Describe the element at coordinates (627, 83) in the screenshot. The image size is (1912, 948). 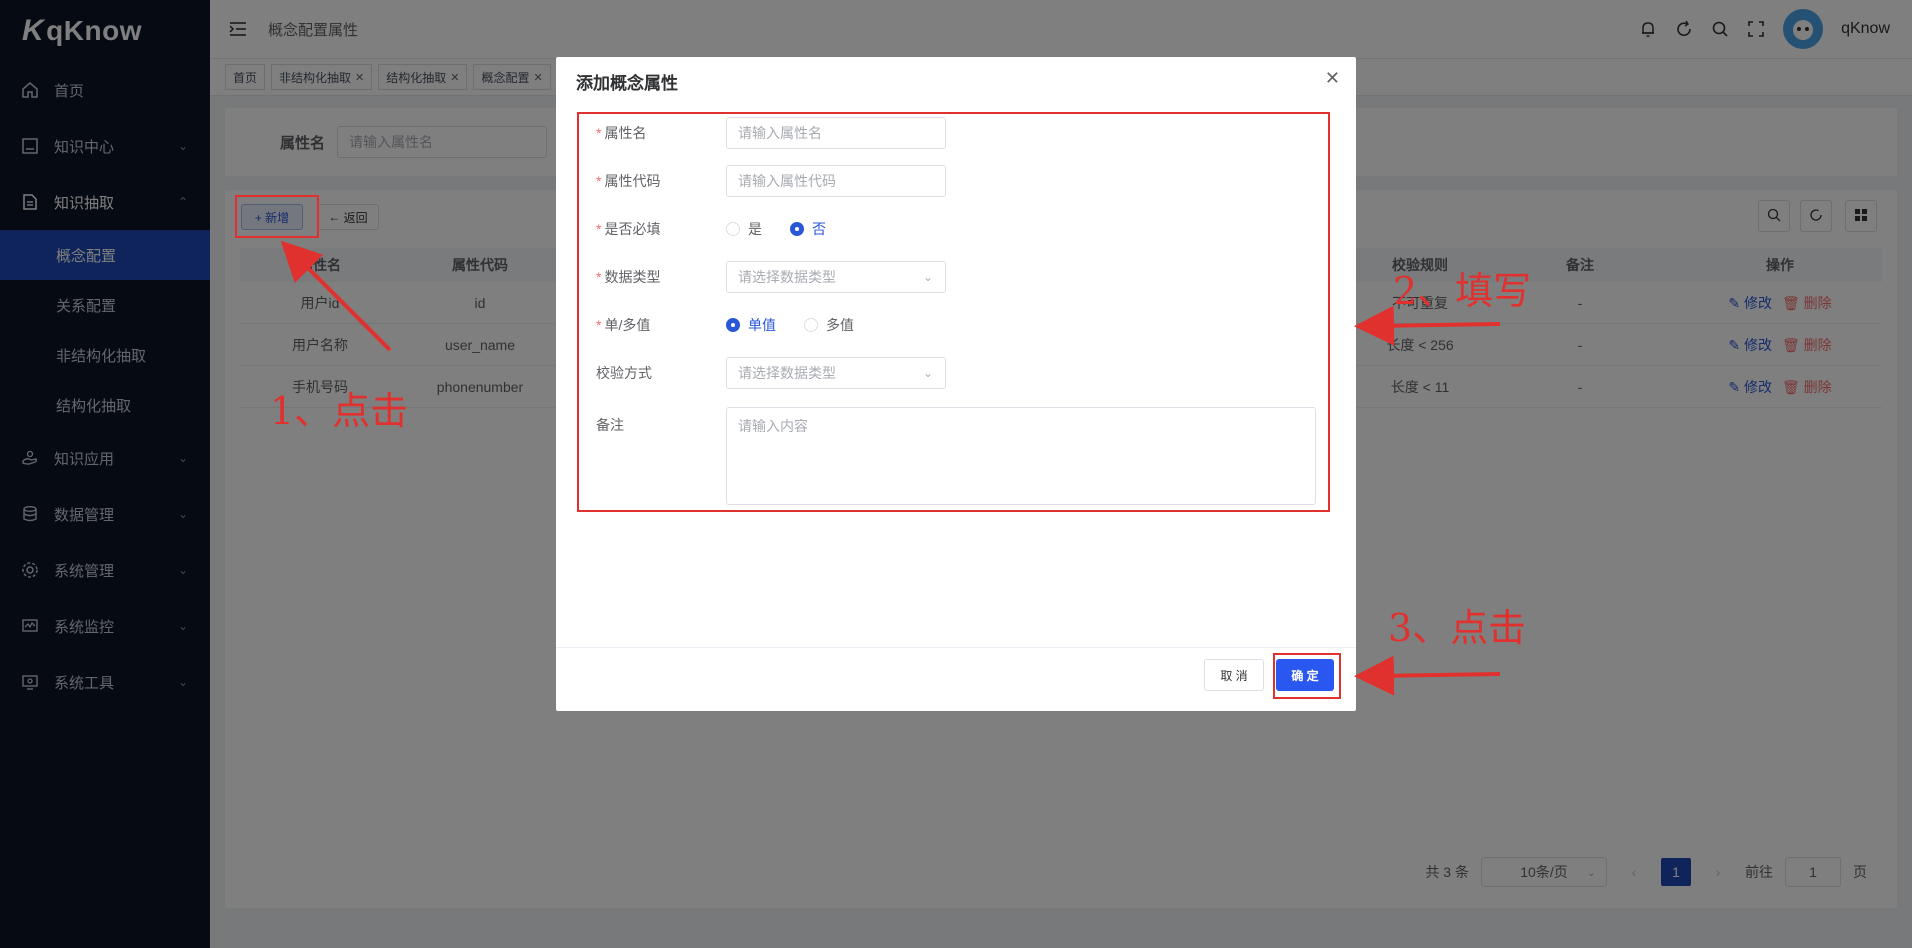
I see `dialog-title: 添加概念属性` at that location.